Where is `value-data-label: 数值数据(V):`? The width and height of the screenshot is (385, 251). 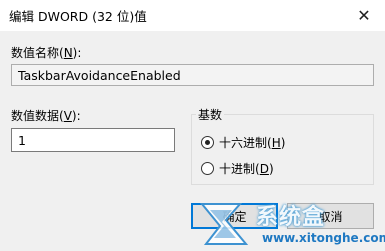
value-data-label: 数值数据(V): is located at coordinates (46, 115).